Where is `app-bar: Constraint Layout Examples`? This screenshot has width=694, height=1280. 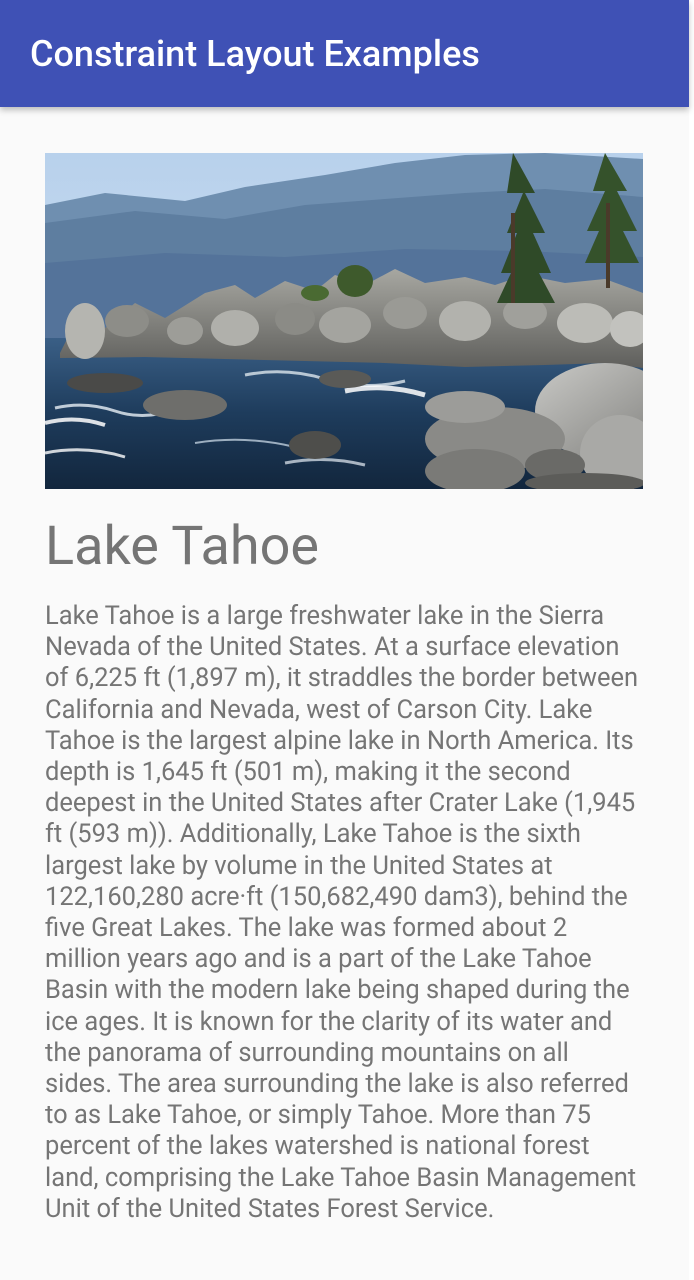
app-bar: Constraint Layout Examples is located at coordinates (344, 53).